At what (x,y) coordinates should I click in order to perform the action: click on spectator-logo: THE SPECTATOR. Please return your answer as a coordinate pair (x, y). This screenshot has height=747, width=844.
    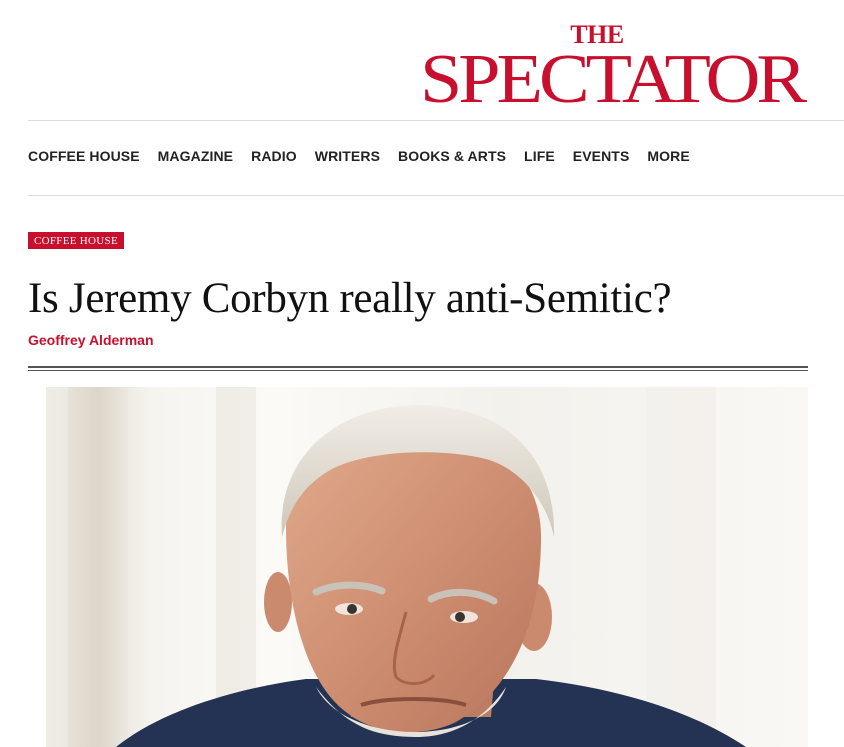
    Looking at the image, I should click on (613, 71).